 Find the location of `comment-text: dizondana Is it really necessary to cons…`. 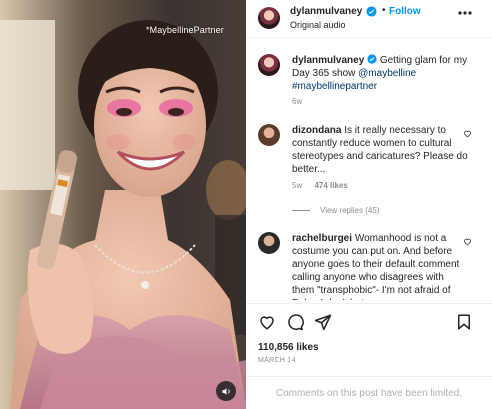

comment-text: dizondana Is it really necessary to cons… is located at coordinates (380, 150).